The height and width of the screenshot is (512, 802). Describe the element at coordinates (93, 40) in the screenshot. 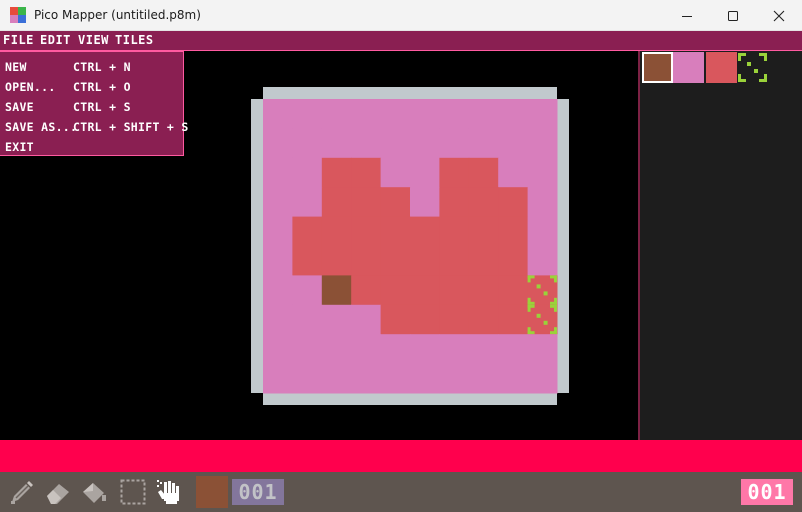

I see `menu-view: VIEW` at that location.